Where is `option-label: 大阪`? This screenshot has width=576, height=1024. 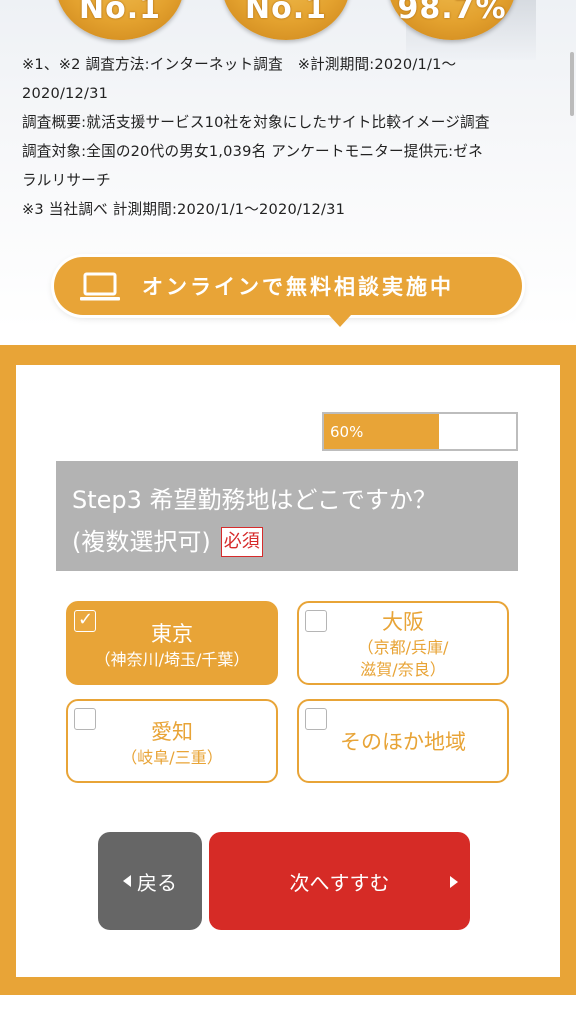 option-label: 大阪 is located at coordinates (403, 622).